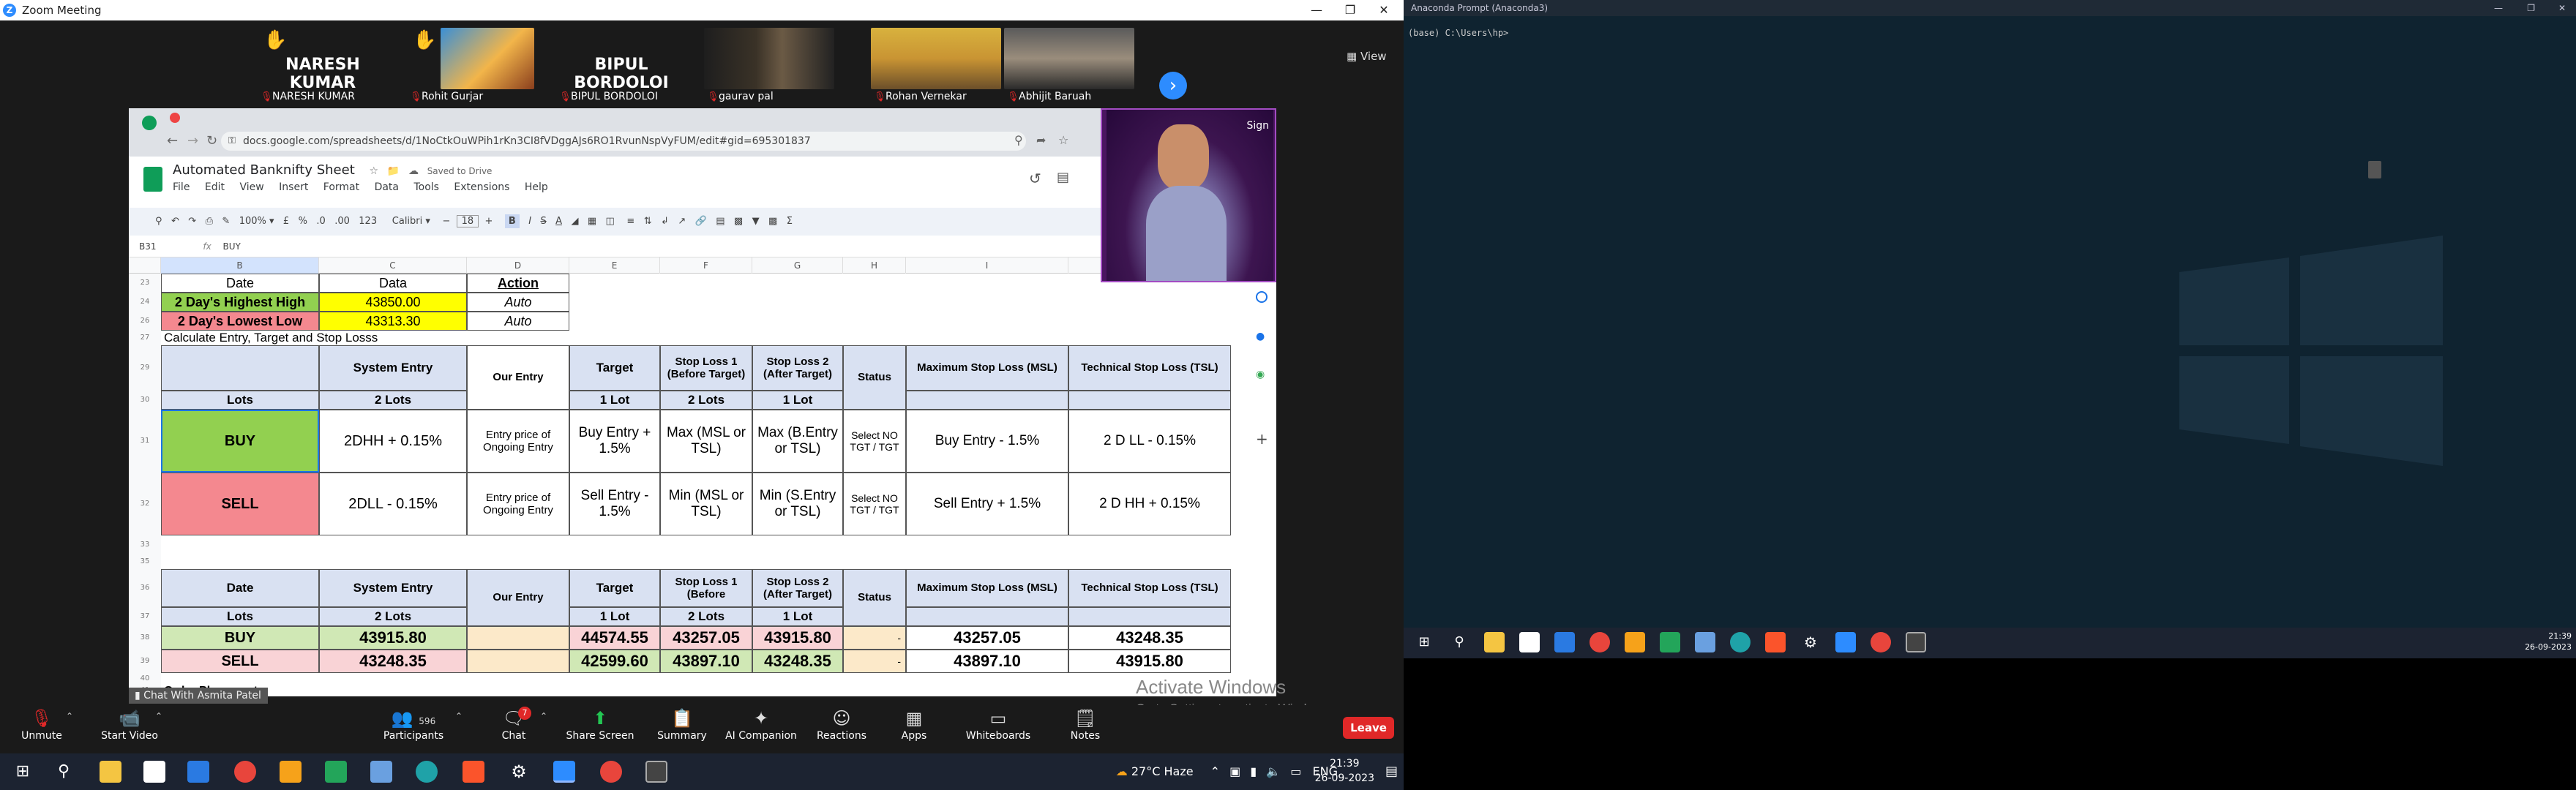  What do you see at coordinates (240, 283) in the screenshot?
I see `hl-date-header: Date` at bounding box center [240, 283].